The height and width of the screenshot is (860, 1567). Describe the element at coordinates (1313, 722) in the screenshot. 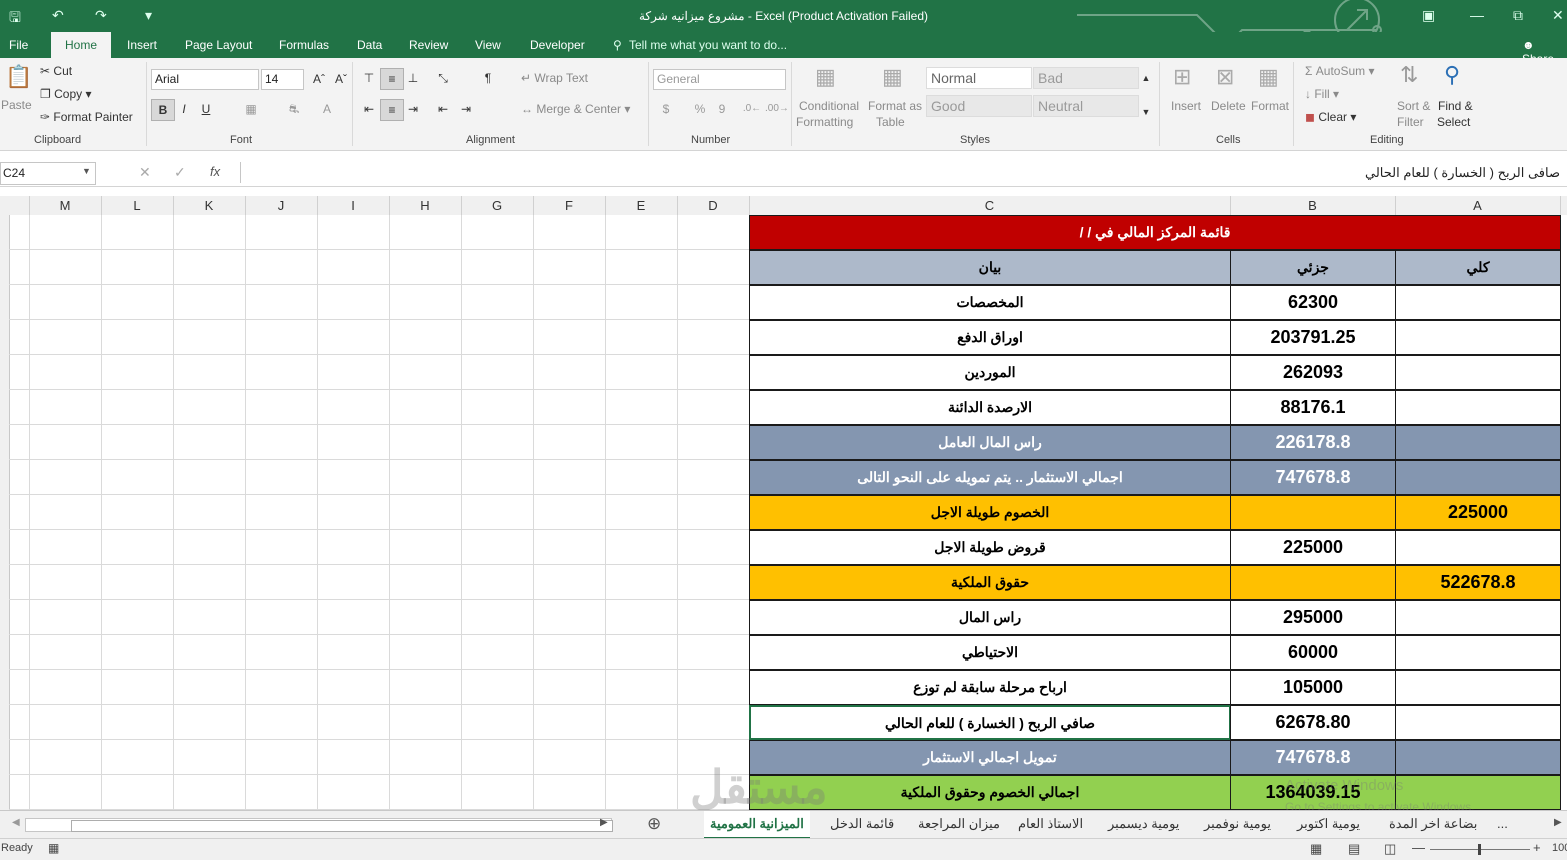

I see `row-partial-value: 62678.80` at that location.